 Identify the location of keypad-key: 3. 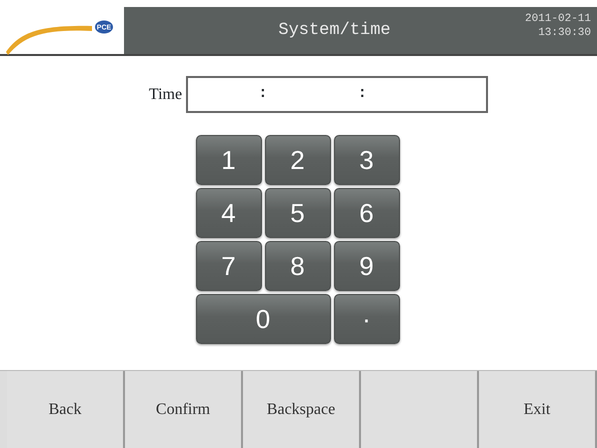
(367, 160).